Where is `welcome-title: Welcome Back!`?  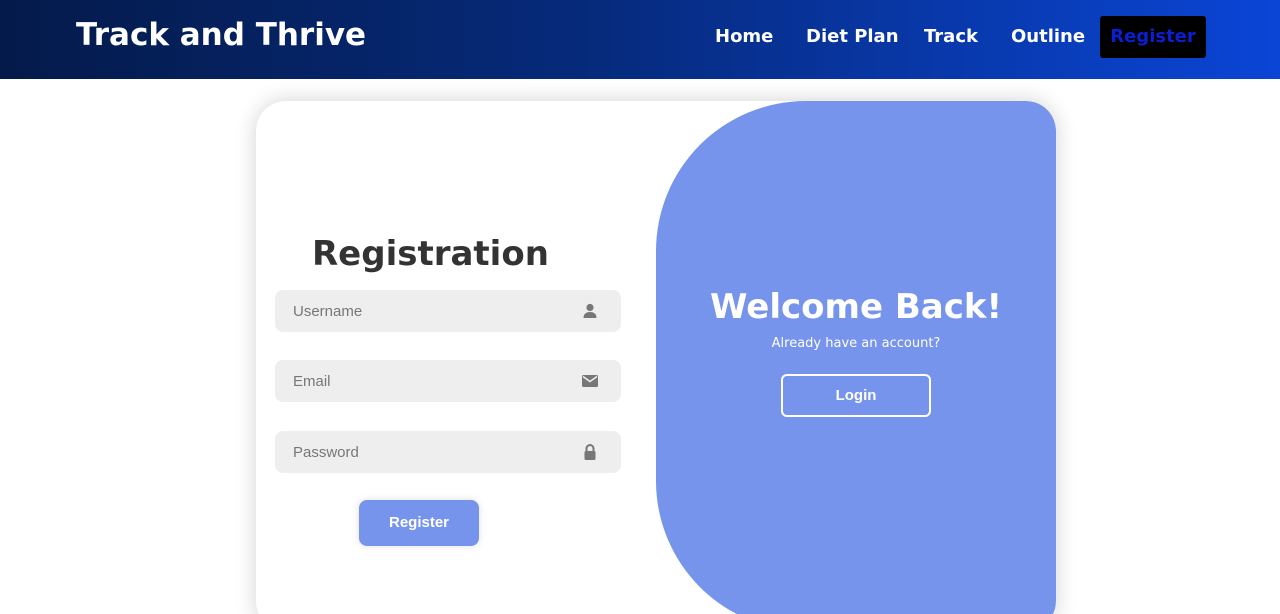
welcome-title: Welcome Back! is located at coordinates (856, 307).